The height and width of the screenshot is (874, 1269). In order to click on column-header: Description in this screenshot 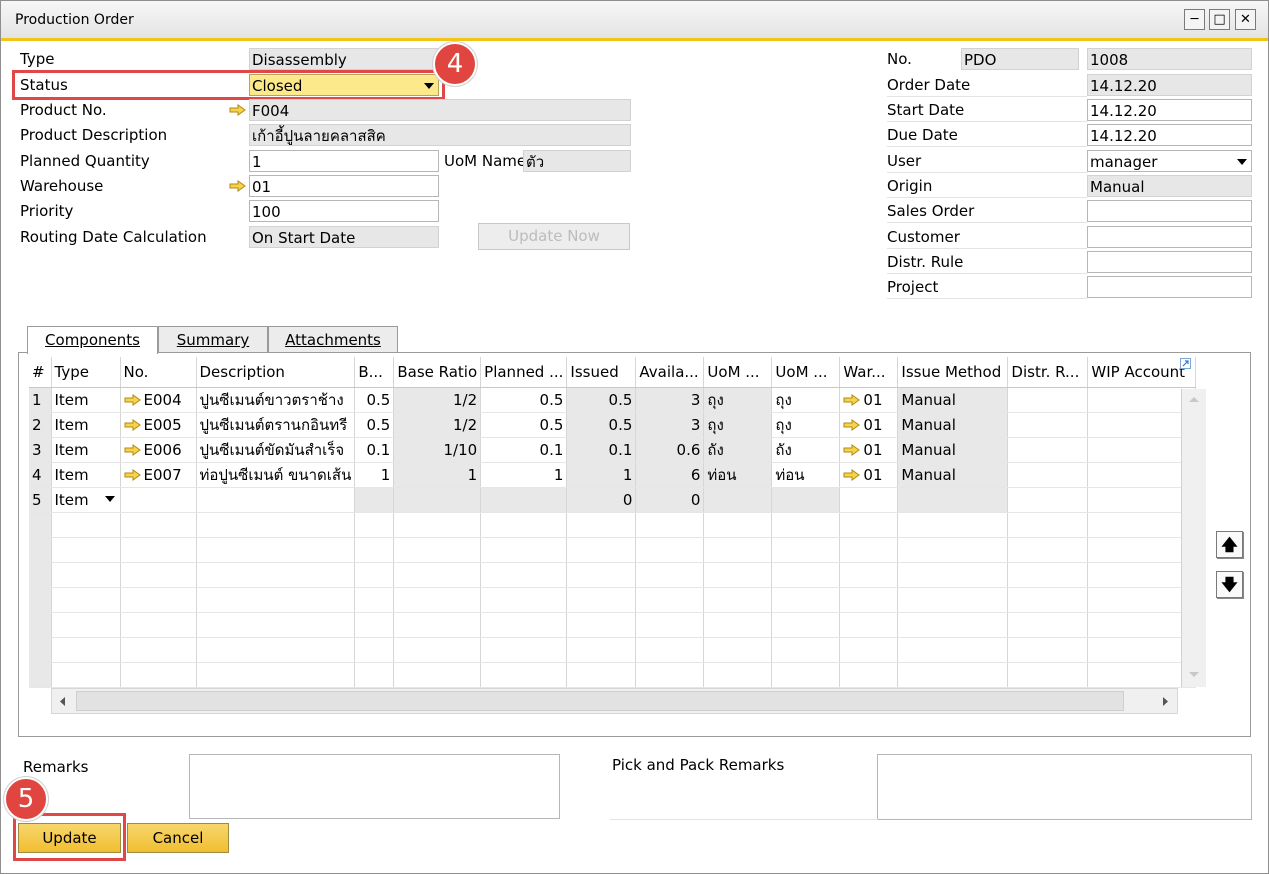, I will do `click(276, 372)`.